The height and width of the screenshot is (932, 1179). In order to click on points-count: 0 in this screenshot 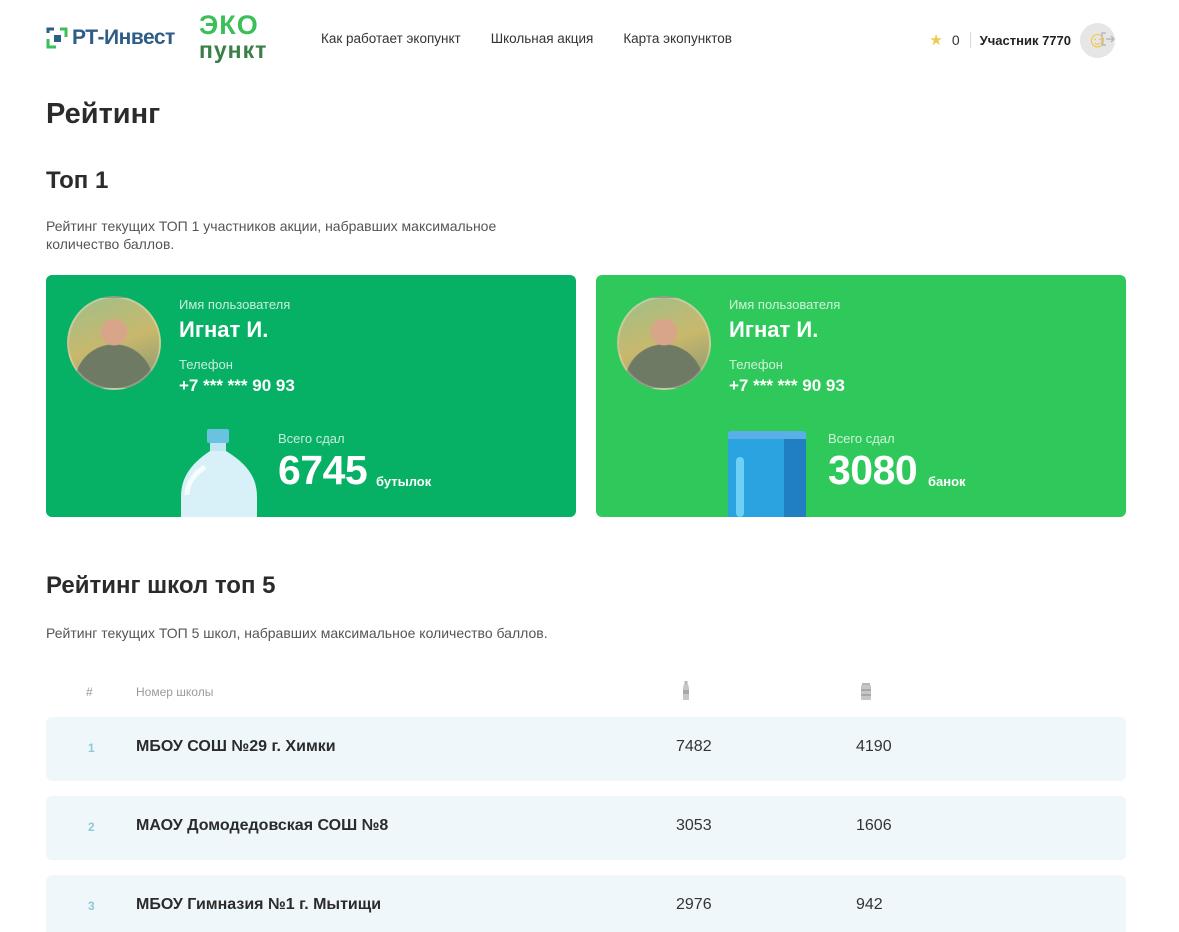, I will do `click(955, 40)`.